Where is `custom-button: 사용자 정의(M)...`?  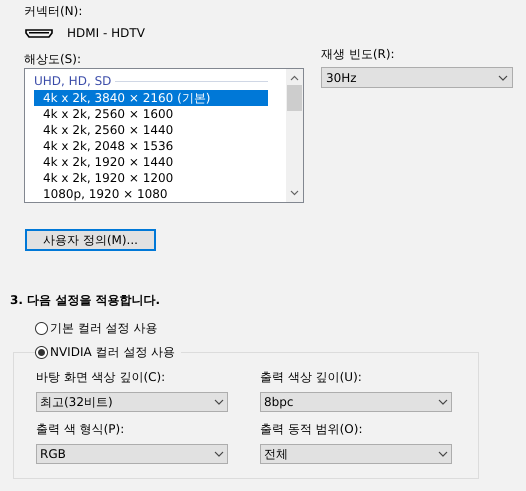
custom-button: 사용자 정의(M)... is located at coordinates (90, 240).